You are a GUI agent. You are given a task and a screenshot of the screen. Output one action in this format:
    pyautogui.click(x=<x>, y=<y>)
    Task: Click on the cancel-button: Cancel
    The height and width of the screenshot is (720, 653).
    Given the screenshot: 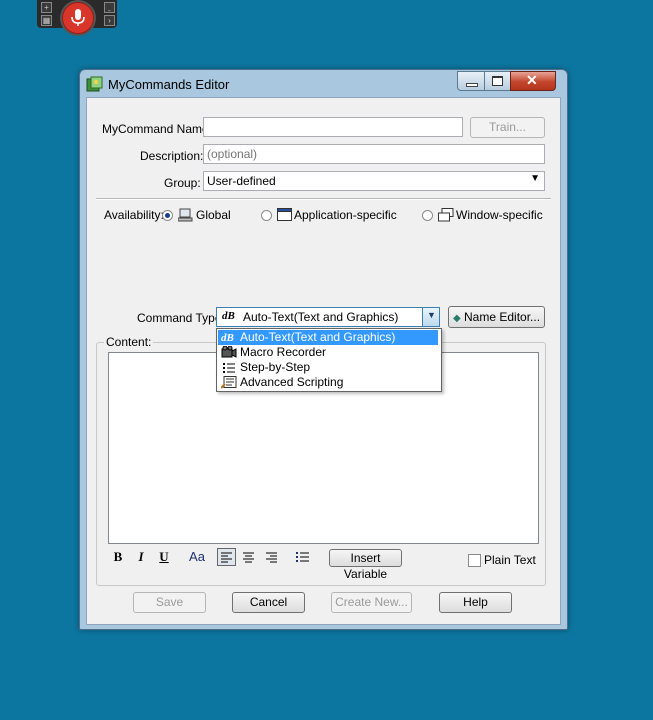 What is the action you would take?
    pyautogui.click(x=268, y=602)
    